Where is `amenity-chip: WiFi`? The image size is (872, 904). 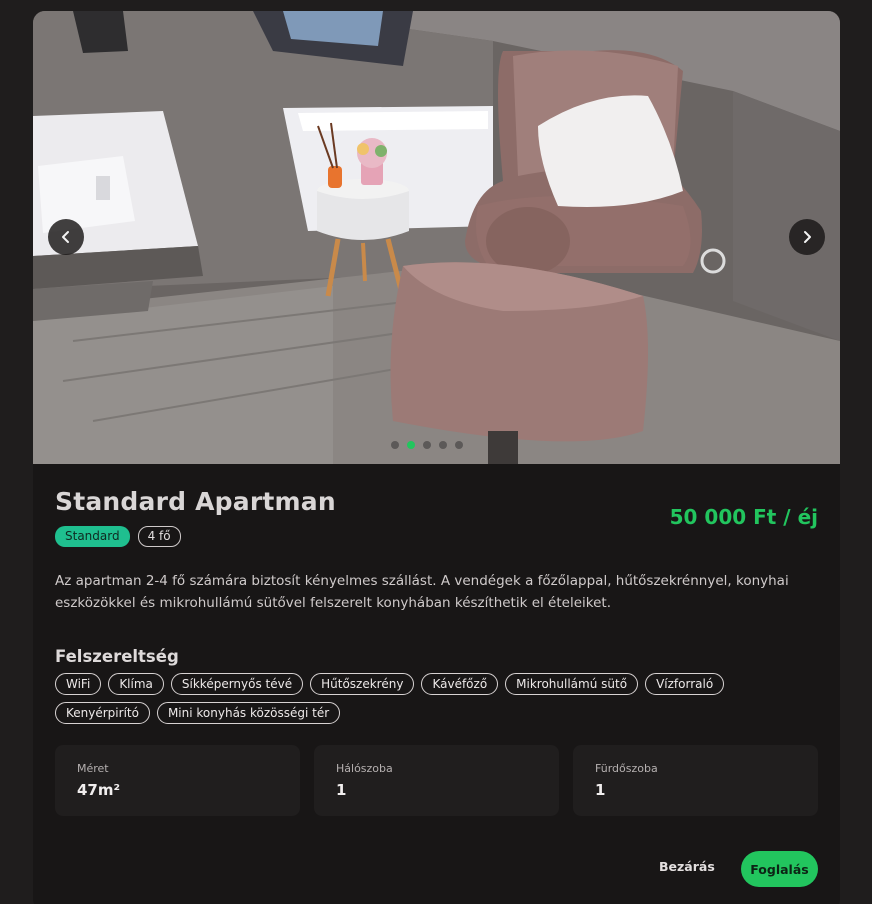
amenity-chip: WiFi is located at coordinates (78, 684).